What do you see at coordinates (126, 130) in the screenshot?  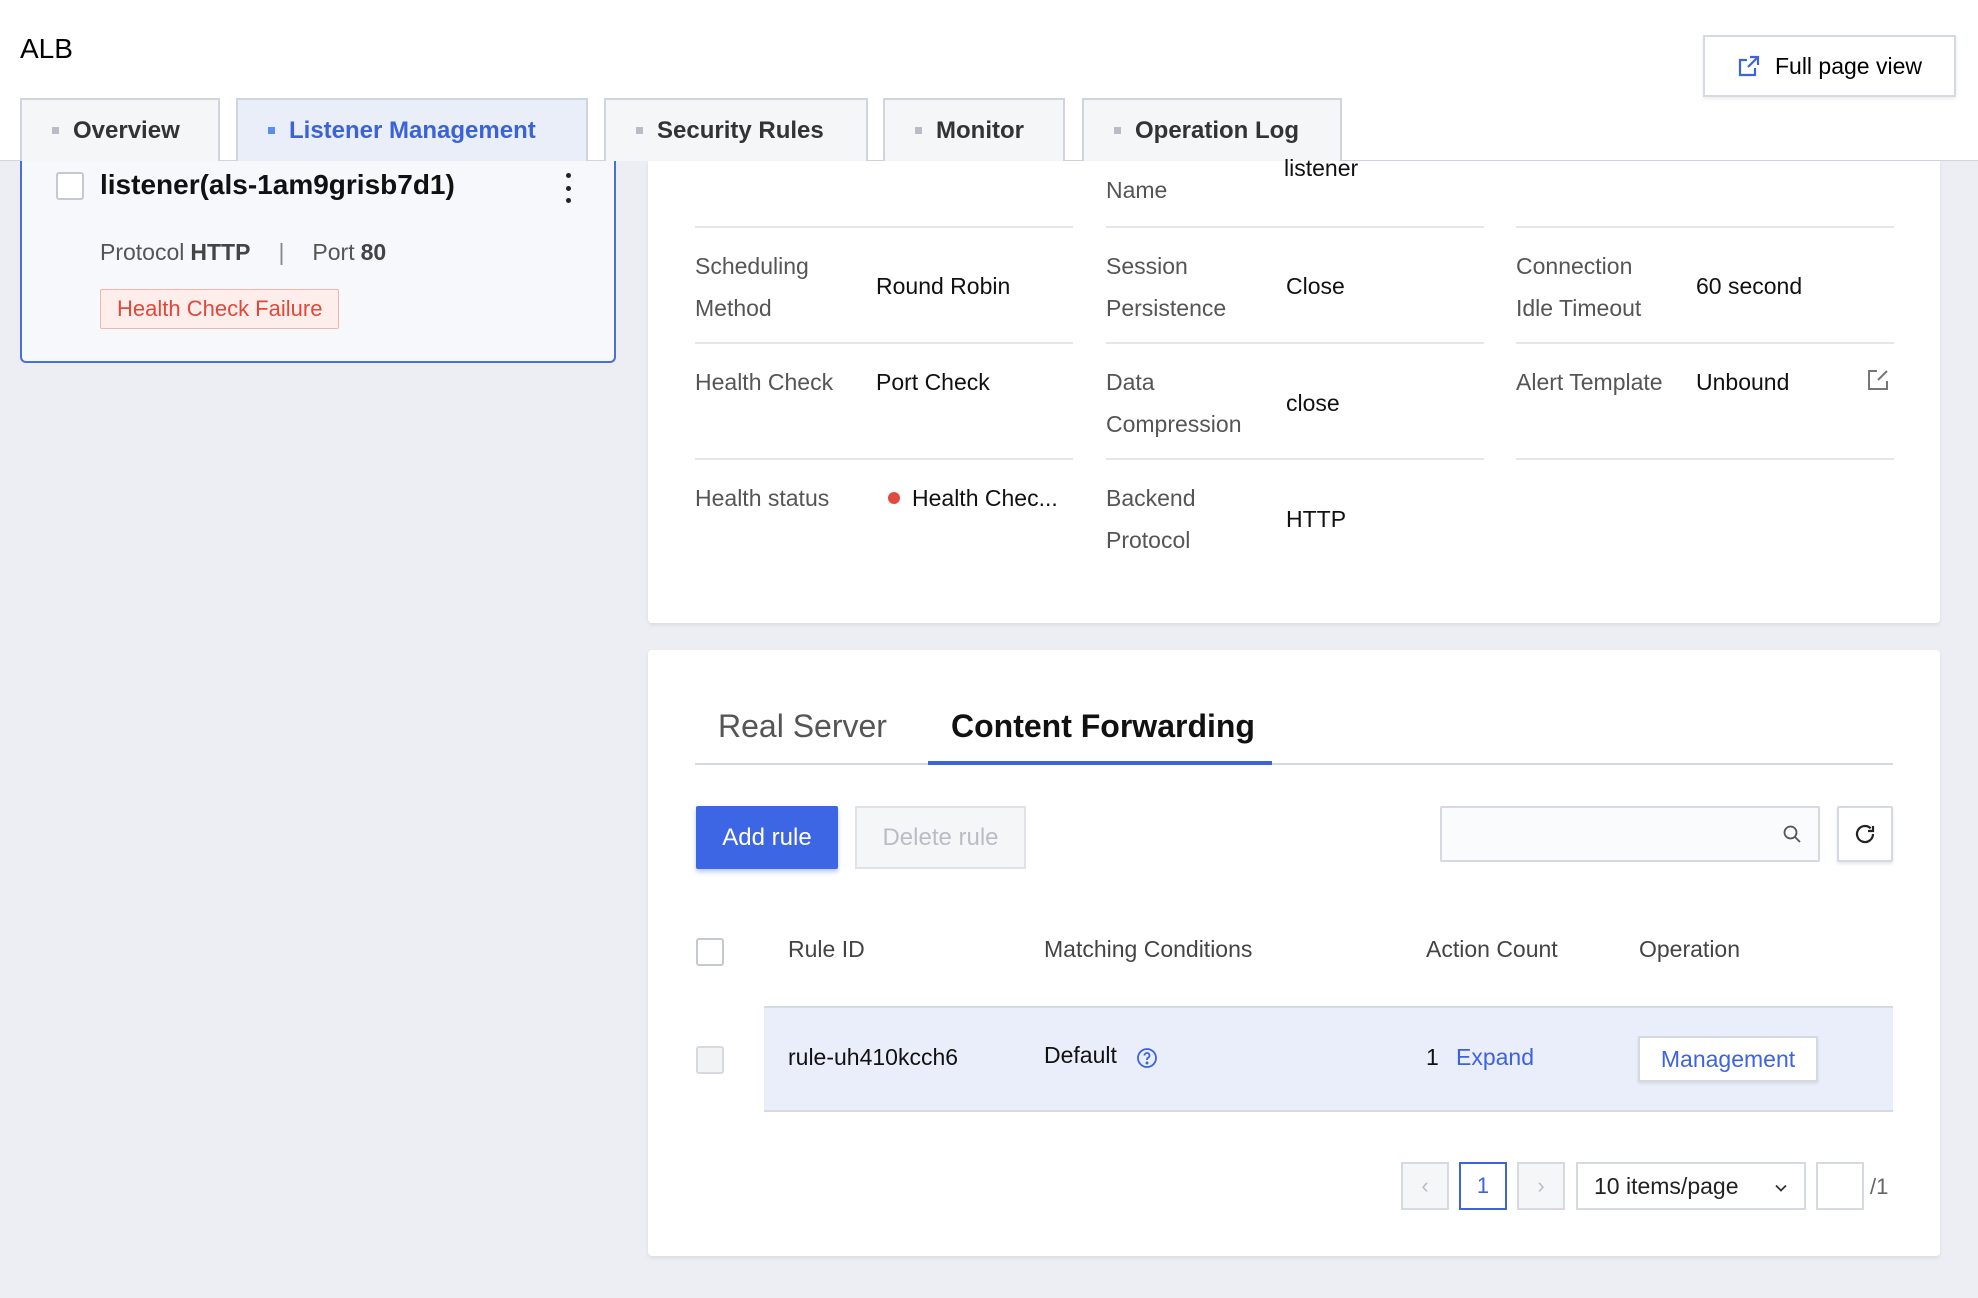 I see `tab-label: Overview` at bounding box center [126, 130].